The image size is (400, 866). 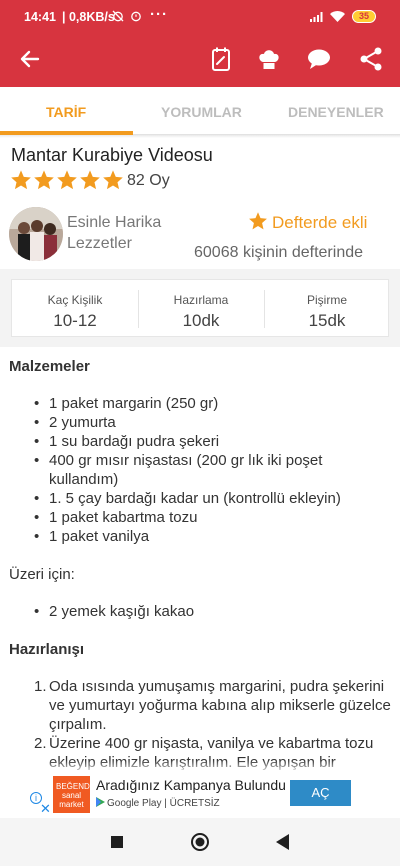 I want to click on rating-count: 82 Oy, so click(x=148, y=180).